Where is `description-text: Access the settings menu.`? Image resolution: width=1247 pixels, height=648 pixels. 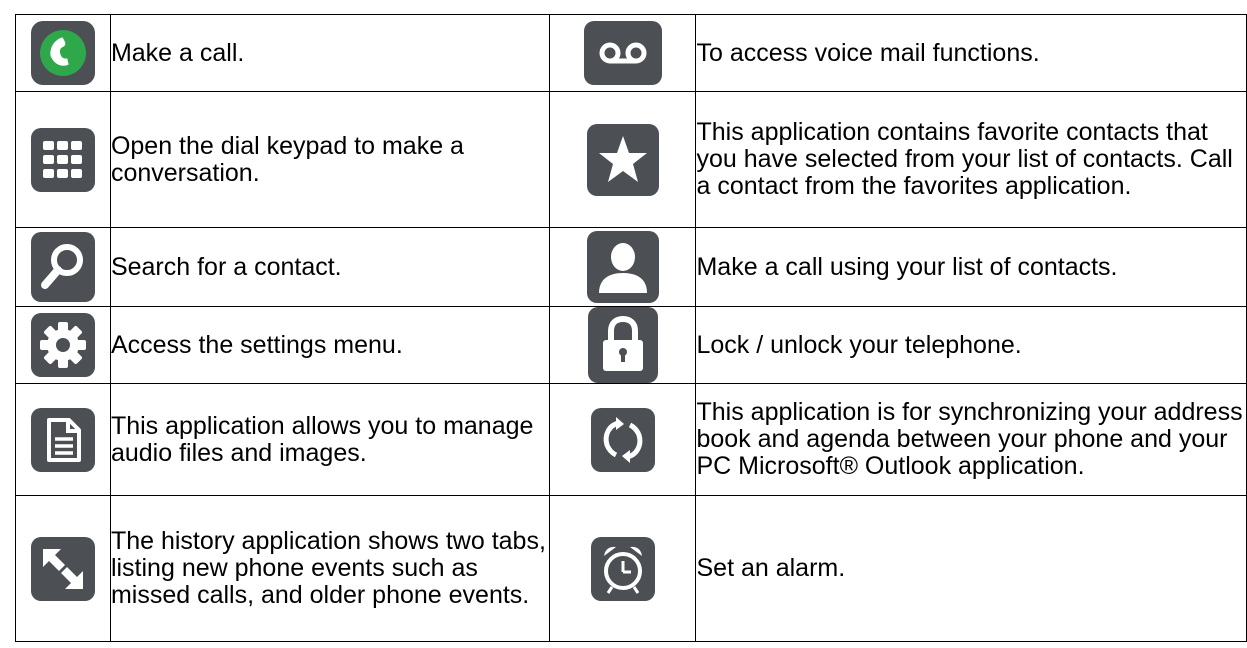 description-text: Access the settings menu. is located at coordinates (256, 344).